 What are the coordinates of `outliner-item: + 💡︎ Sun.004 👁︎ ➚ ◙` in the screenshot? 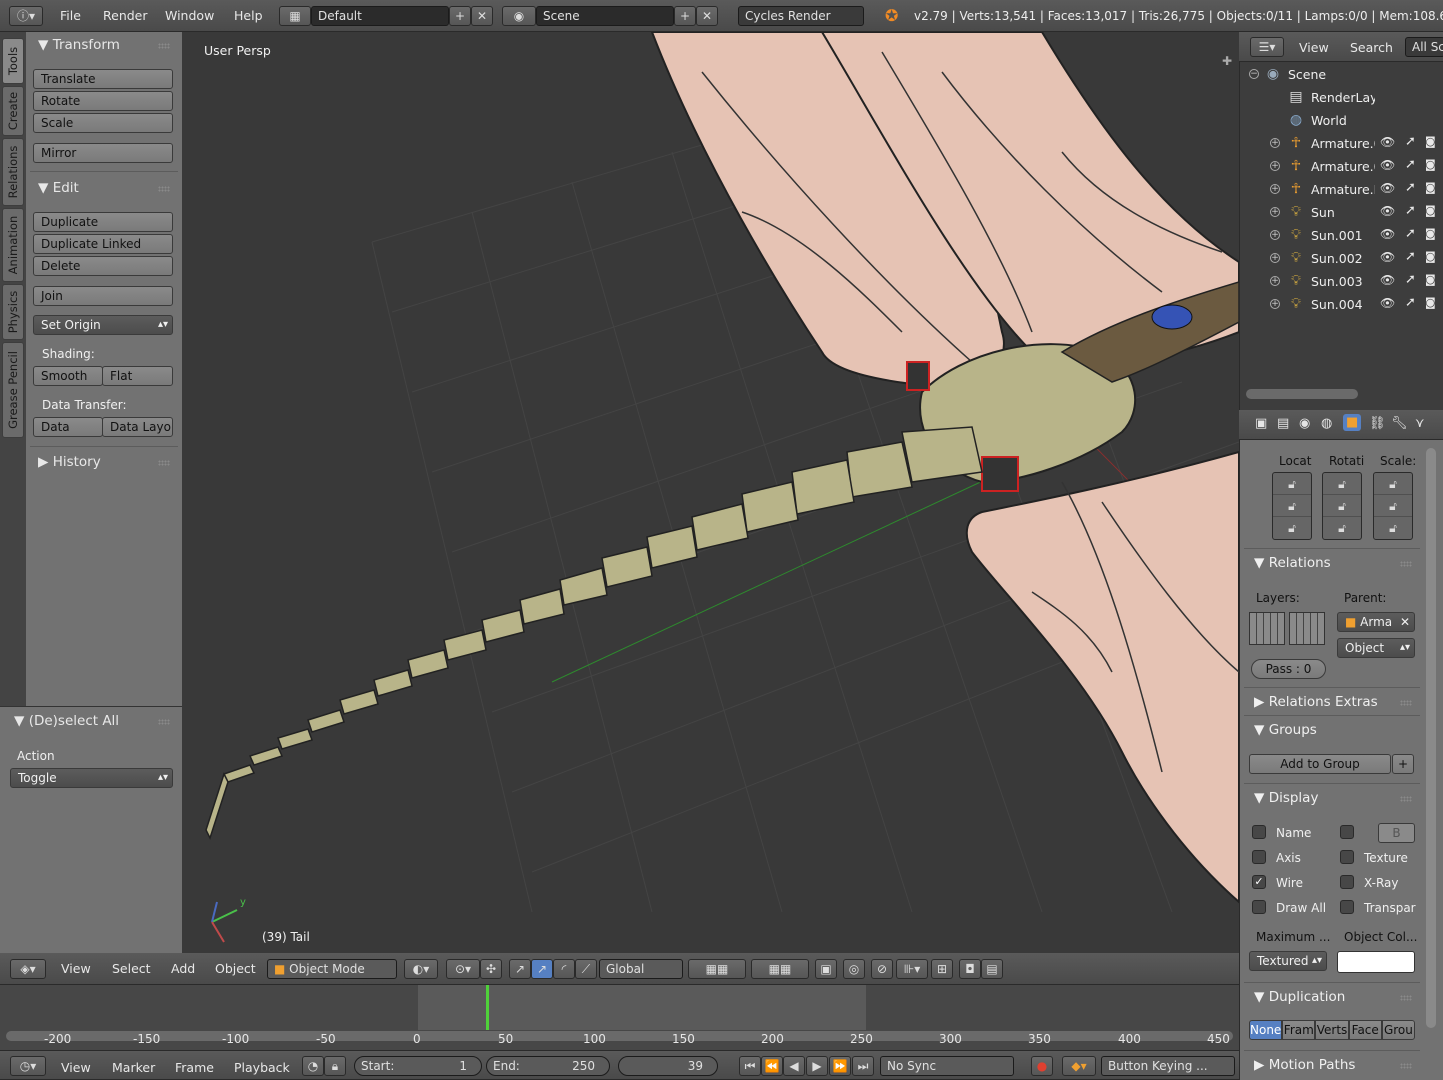 It's located at (1341, 304).